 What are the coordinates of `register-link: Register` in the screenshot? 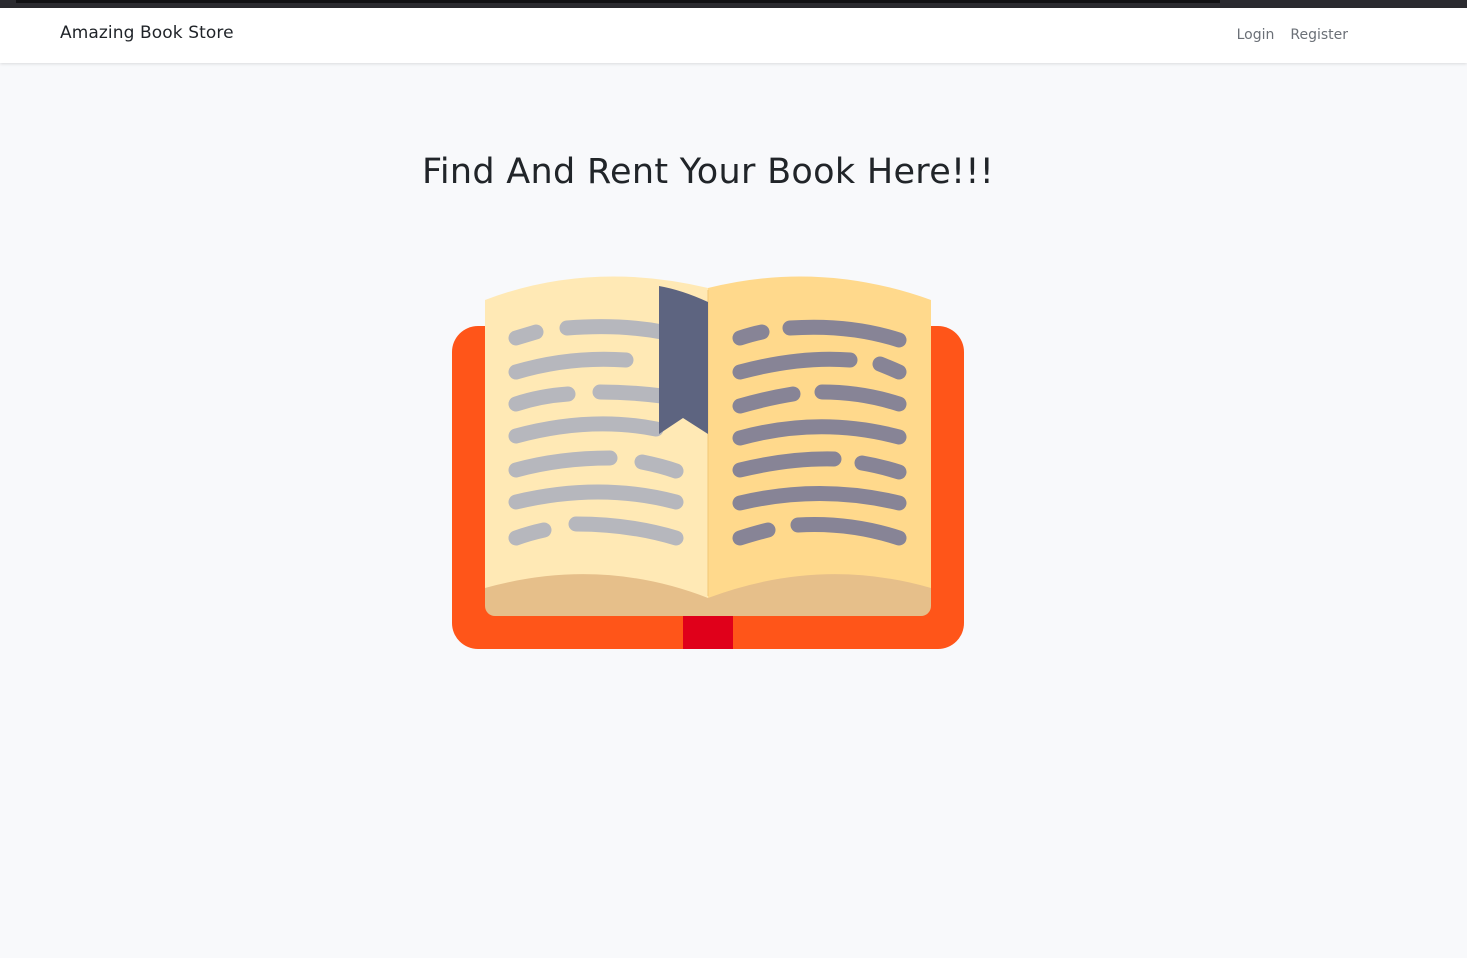 It's located at (1319, 35).